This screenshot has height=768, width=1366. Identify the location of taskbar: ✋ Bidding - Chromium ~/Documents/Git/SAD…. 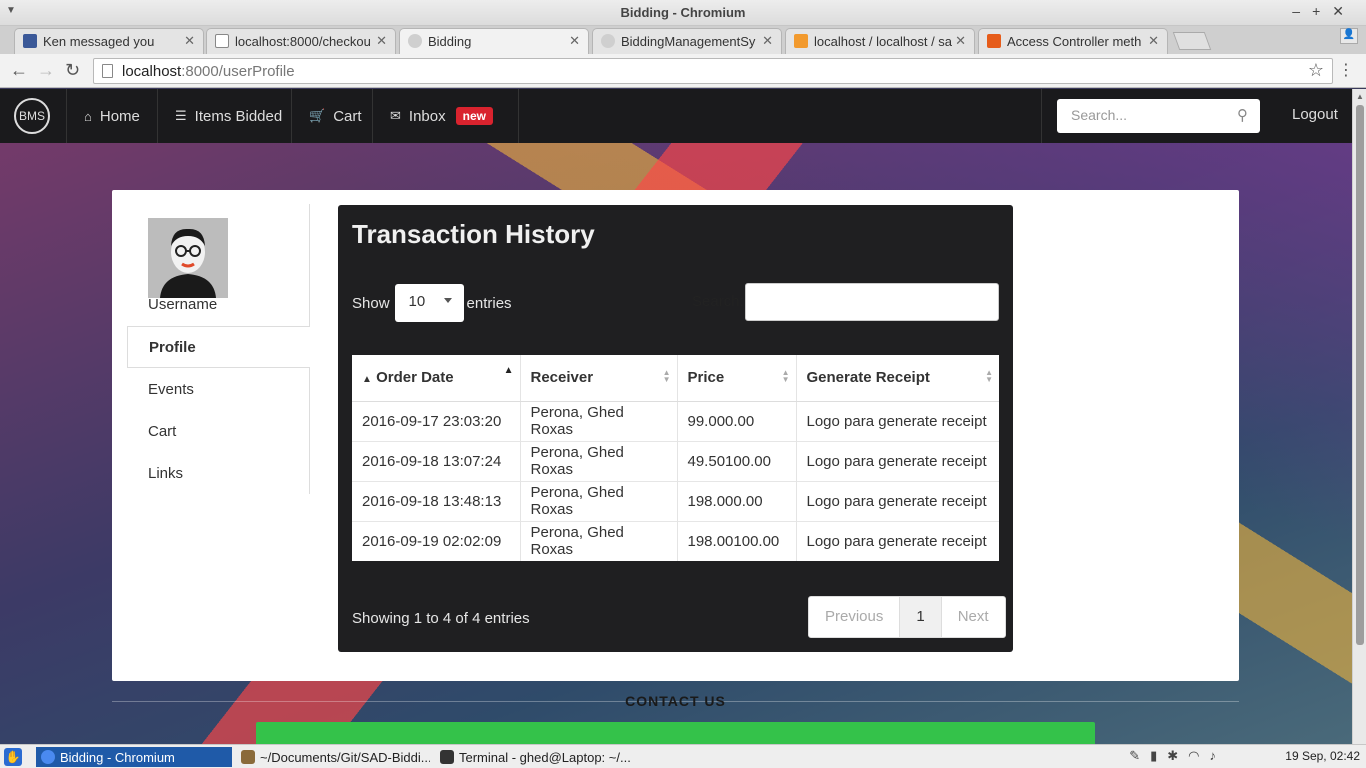
(683, 756).